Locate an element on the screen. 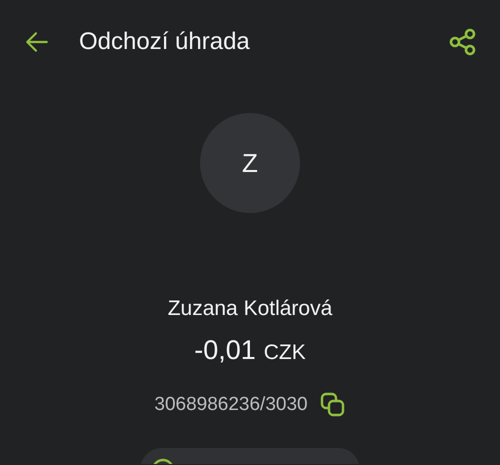 This screenshot has height=465, width=500. account-number: 3068986236/3030 is located at coordinates (231, 405).